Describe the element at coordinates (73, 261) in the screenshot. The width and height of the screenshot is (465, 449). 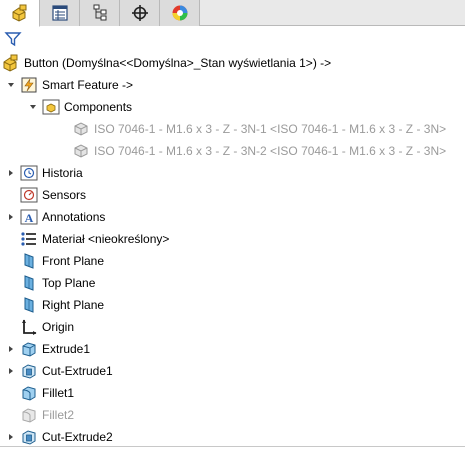
I see `tree-item-label: Front Plane` at that location.